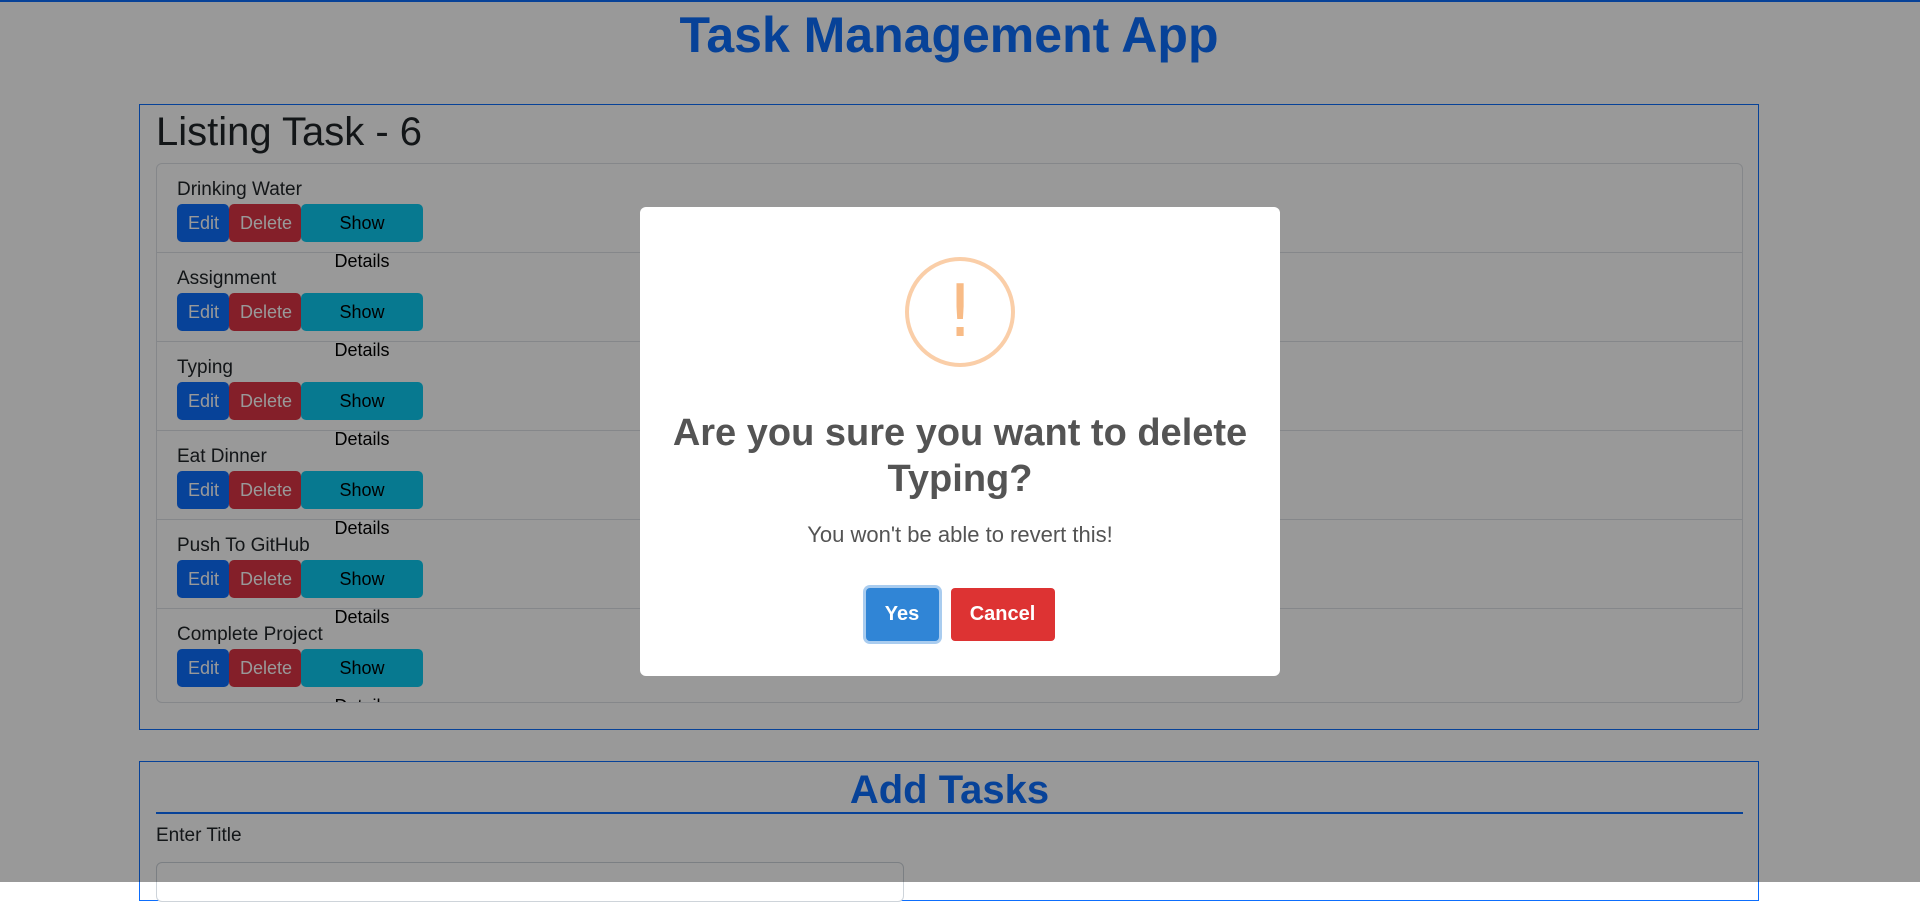 This screenshot has width=1920, height=902. I want to click on warning-icon: !, so click(960, 312).